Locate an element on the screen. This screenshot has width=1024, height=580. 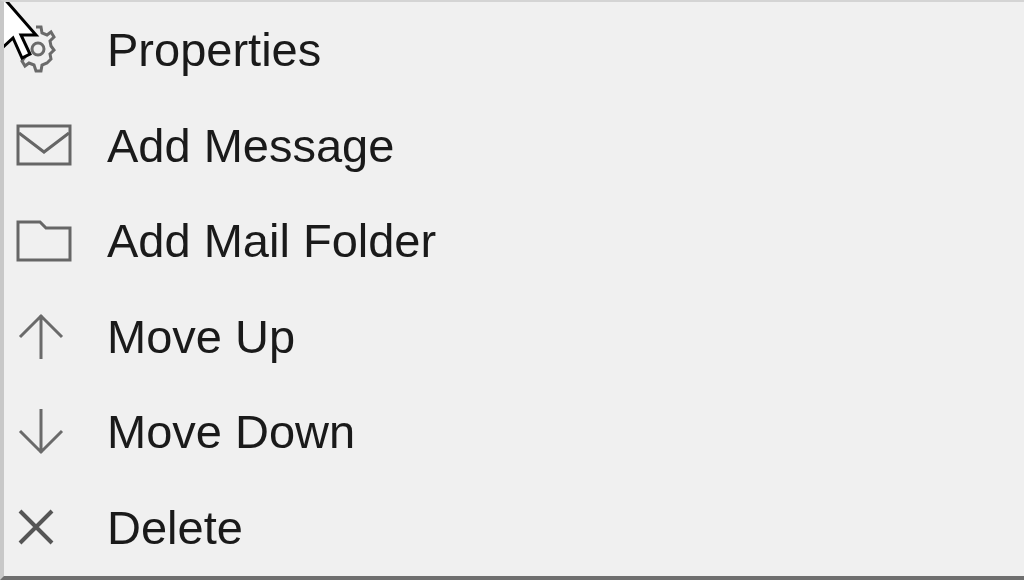
arrow-down-icon is located at coordinates (41, 431).